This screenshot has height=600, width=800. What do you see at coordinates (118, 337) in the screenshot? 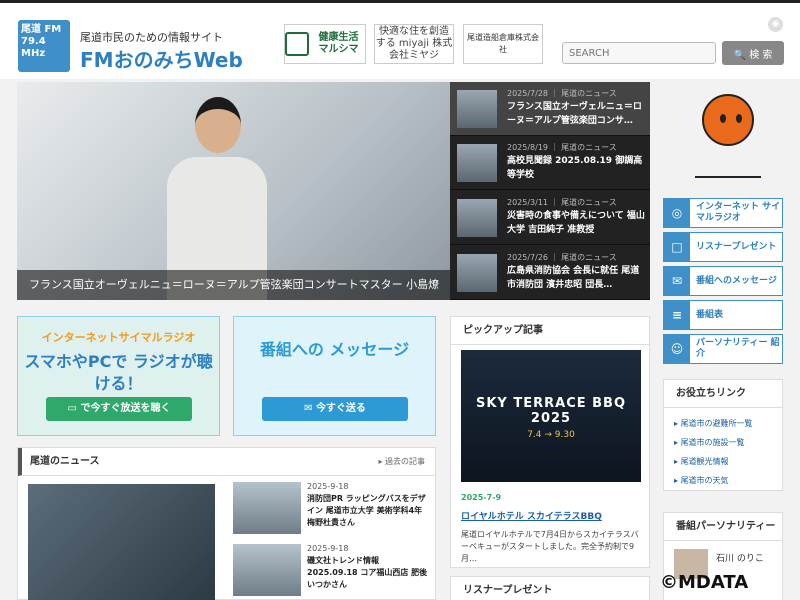
I see `banner-heading: インターネットサイマルラジオ` at bounding box center [118, 337].